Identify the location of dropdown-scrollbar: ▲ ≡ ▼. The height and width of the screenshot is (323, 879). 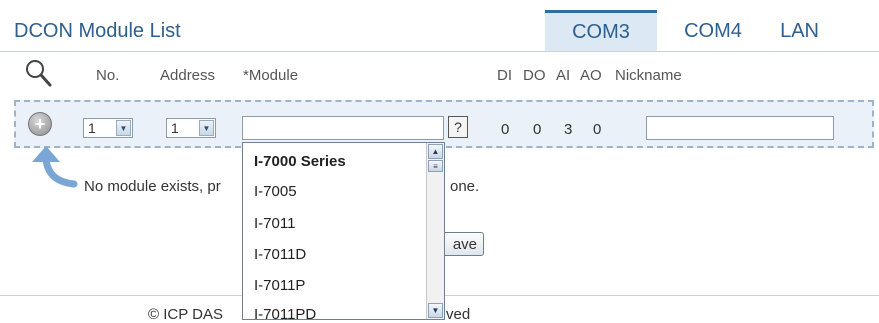
(435, 231).